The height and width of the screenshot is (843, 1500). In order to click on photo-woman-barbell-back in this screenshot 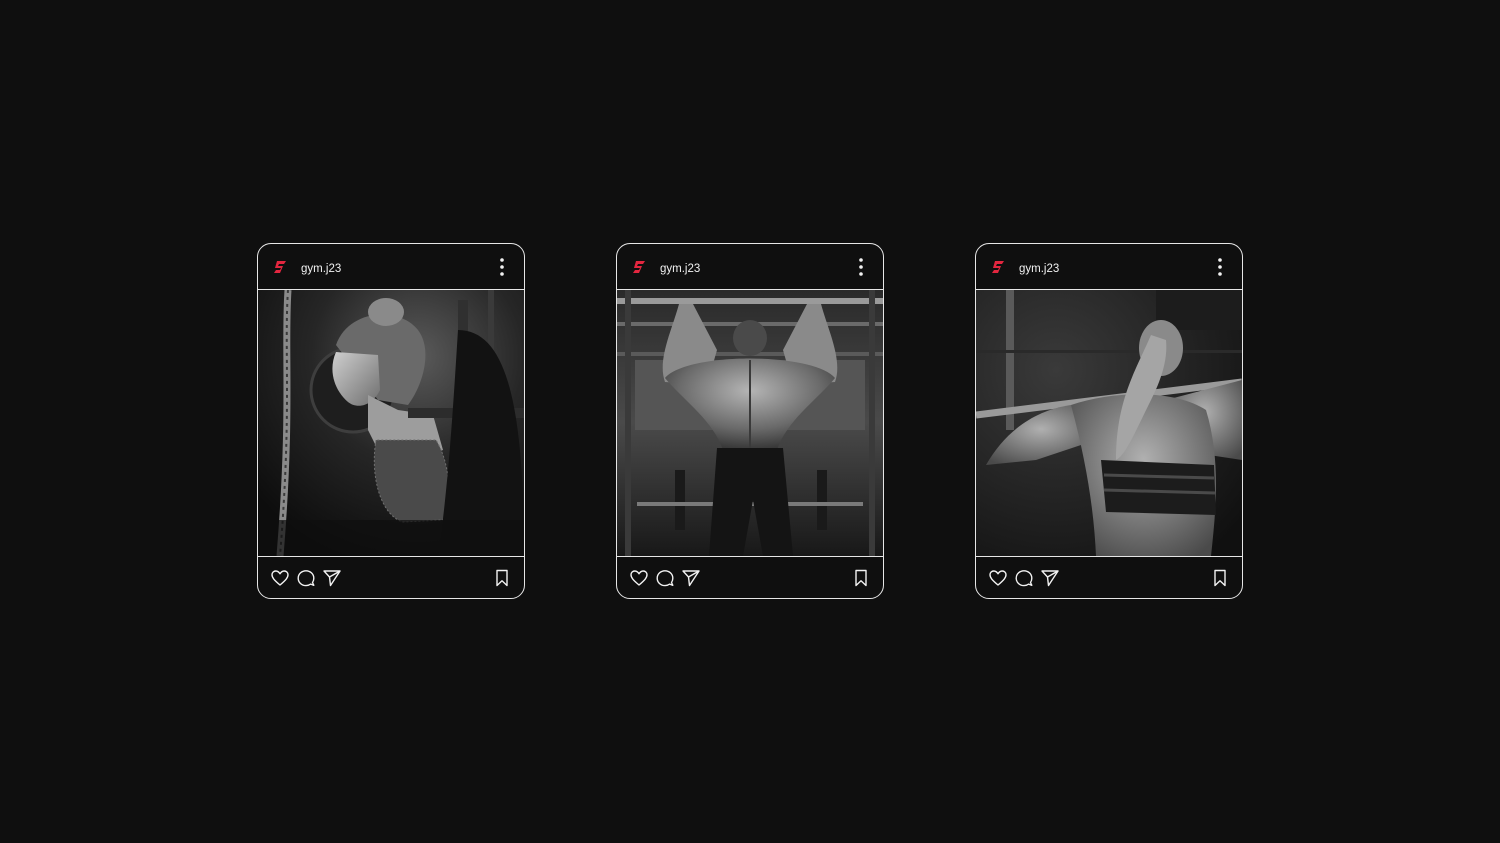, I will do `click(1109, 423)`.